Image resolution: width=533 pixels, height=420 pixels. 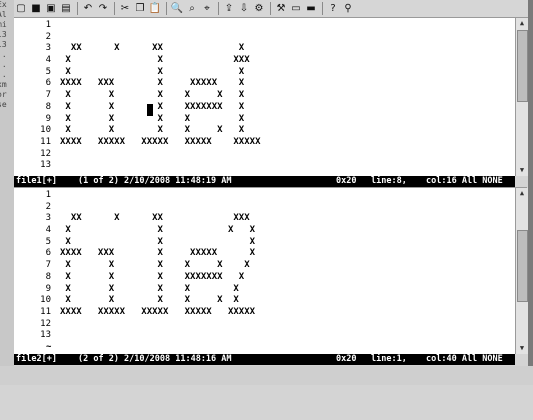 I want to click on text-line: 3 XX X XX XXX, so click(x=134, y=219).